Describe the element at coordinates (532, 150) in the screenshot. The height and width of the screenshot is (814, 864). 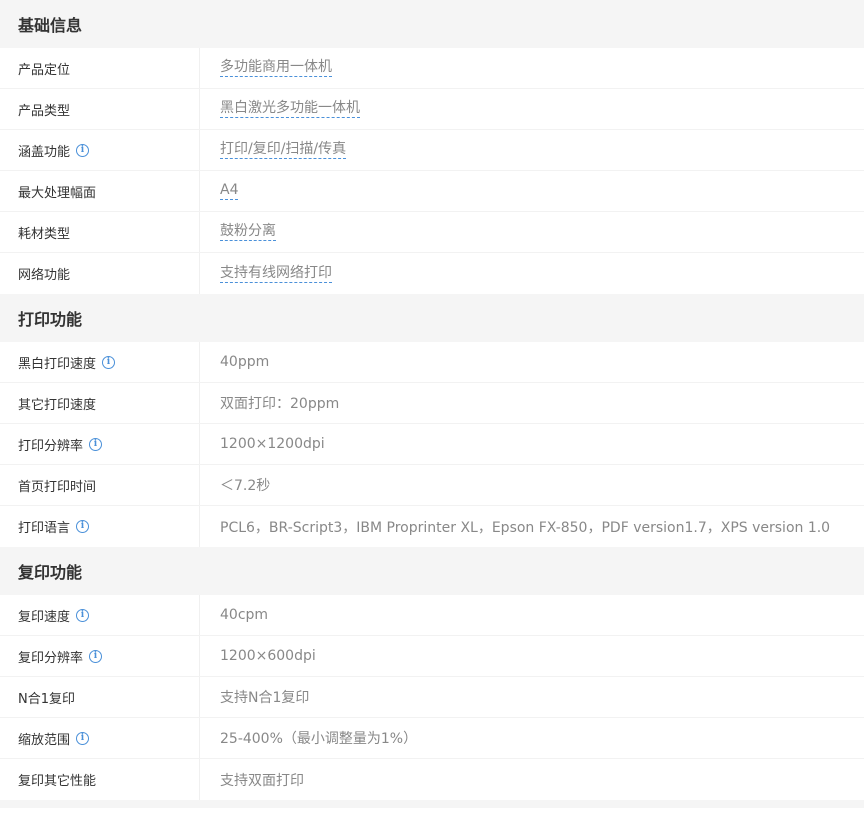
I see `spec-value: 打印/复印/扫描/传真` at that location.